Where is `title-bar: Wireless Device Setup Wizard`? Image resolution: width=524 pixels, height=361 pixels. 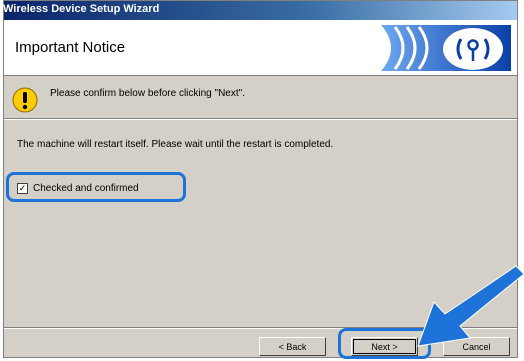 title-bar: Wireless Device Setup Wizard is located at coordinates (260, 10).